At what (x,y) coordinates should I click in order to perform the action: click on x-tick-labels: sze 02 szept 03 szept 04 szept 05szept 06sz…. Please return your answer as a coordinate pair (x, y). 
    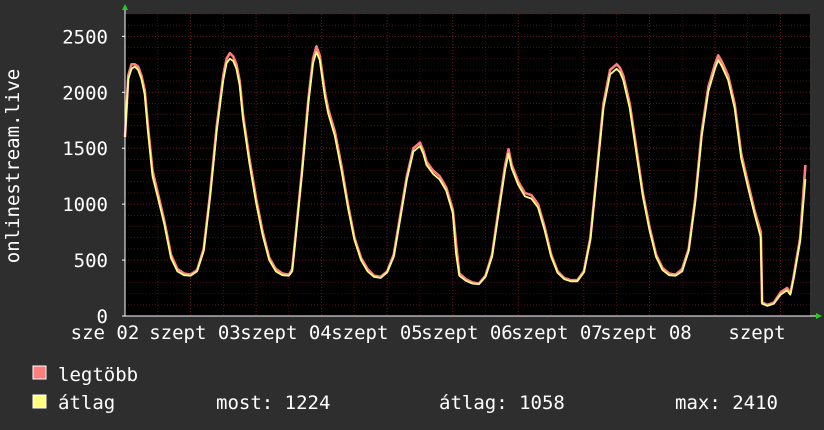
    Looking at the image, I should click on (428, 333).